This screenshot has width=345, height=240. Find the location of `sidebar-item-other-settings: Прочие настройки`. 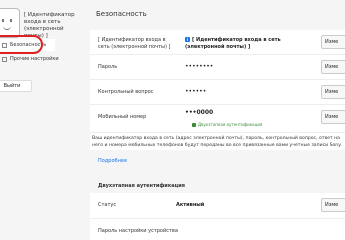

sidebar-item-other-settings: Прочие настройки is located at coordinates (45, 59).